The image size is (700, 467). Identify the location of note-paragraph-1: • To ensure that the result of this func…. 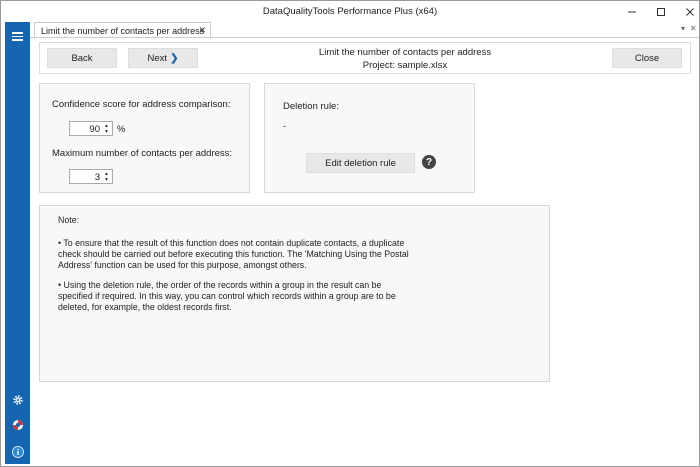
(233, 254).